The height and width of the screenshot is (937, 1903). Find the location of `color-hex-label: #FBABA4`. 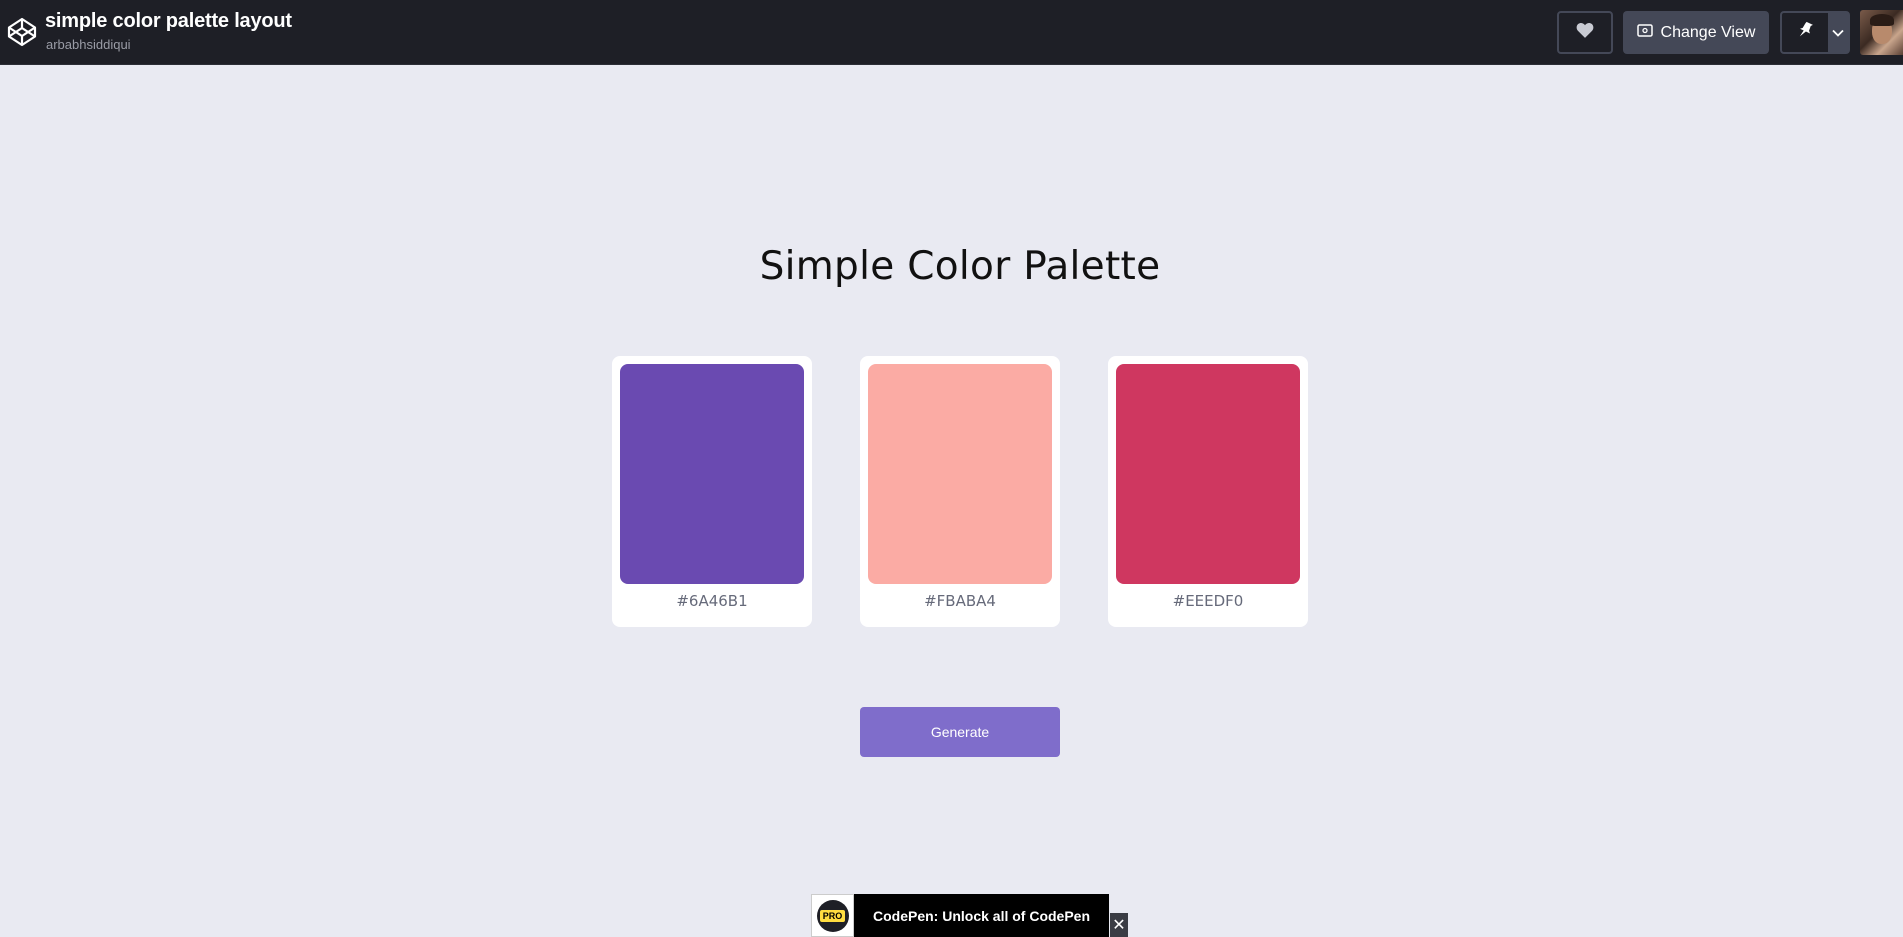

color-hex-label: #FBABA4 is located at coordinates (960, 601).